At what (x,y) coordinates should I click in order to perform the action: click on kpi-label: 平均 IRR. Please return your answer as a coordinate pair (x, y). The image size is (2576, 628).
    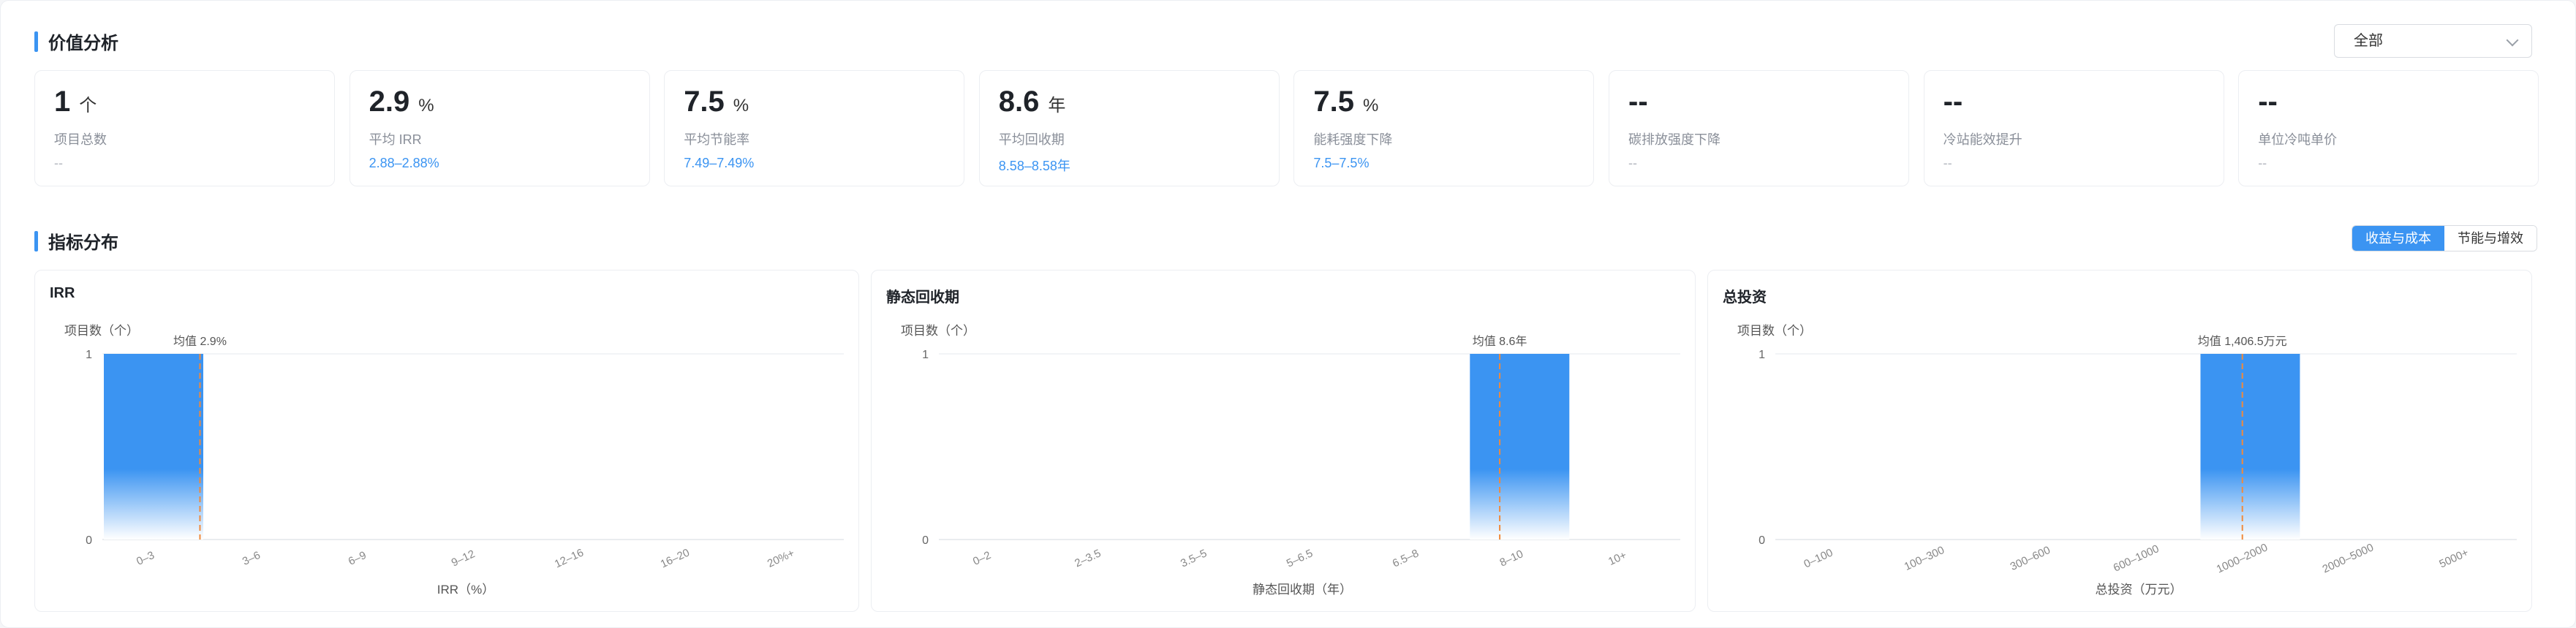
    Looking at the image, I should click on (395, 139).